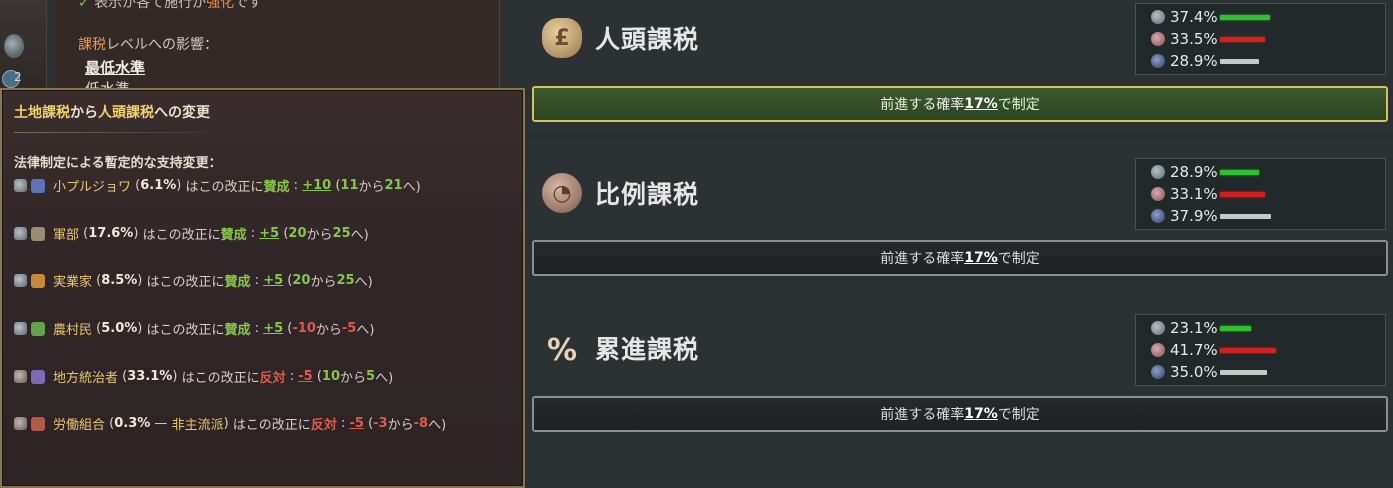 Image resolution: width=1393 pixels, height=488 pixels. What do you see at coordinates (92, 185) in the screenshot?
I see `group-name: 小プルジョワ` at bounding box center [92, 185].